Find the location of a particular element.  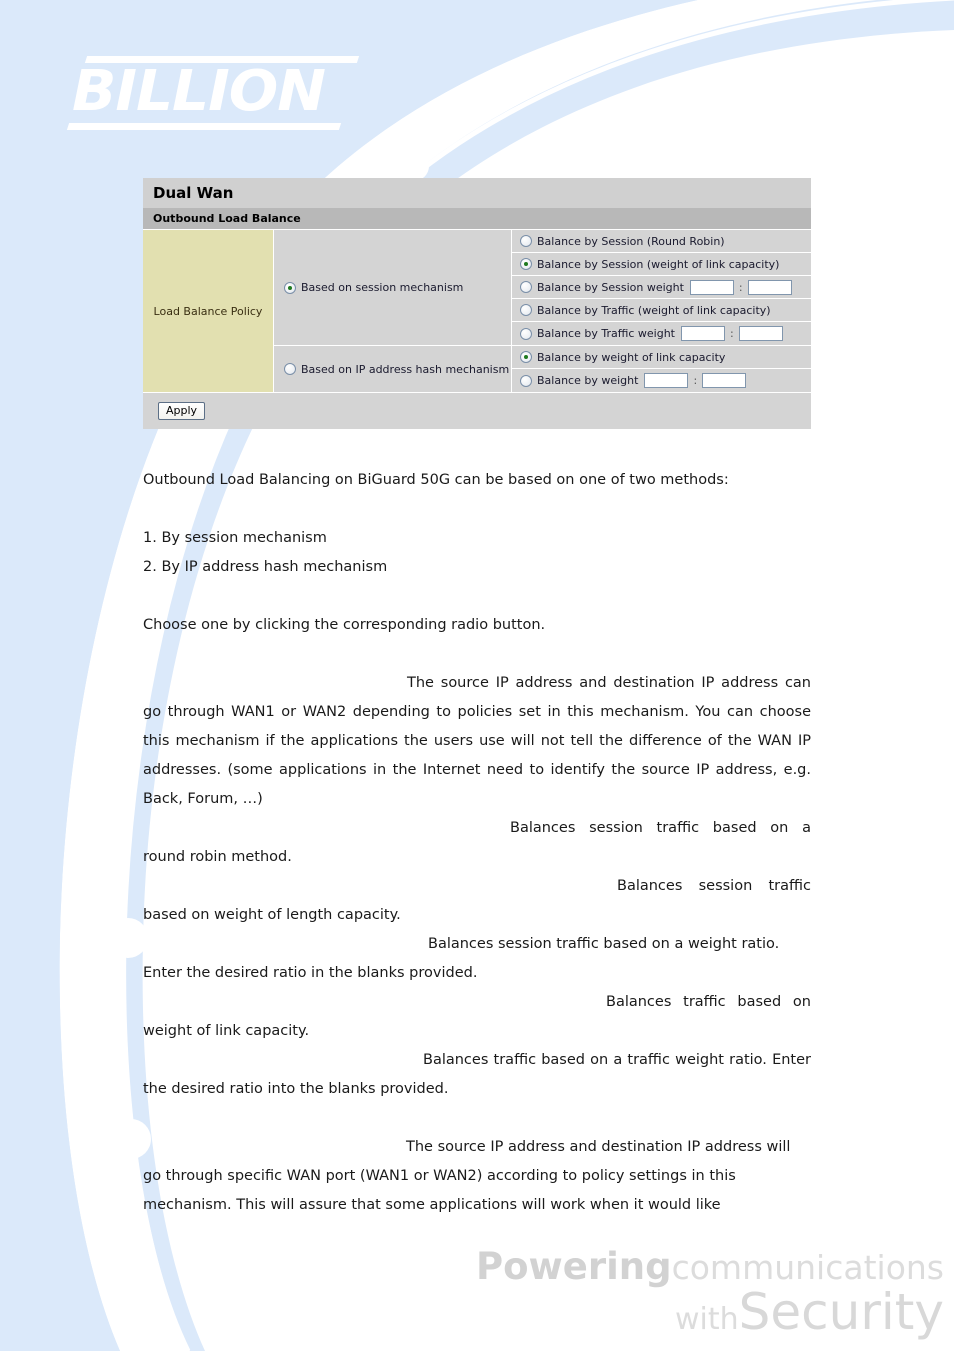

tagline-line-2: withSecurity is located at coordinates (710, 1312).